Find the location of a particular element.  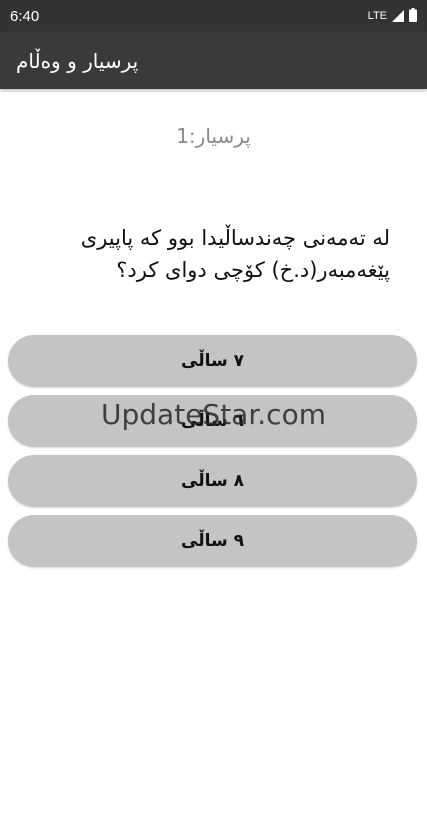

status-time: 6:40 is located at coordinates (25, 16).